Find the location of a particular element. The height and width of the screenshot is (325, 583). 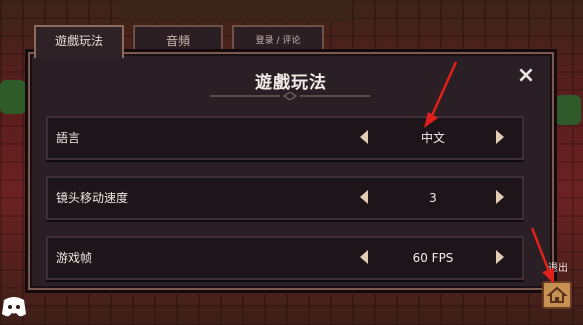

exit-label: 退出 is located at coordinates (558, 268).